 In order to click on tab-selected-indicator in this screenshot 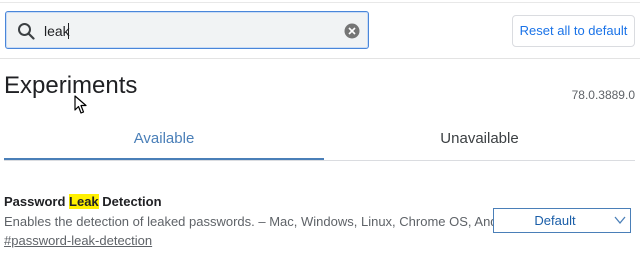, I will do `click(164, 159)`.